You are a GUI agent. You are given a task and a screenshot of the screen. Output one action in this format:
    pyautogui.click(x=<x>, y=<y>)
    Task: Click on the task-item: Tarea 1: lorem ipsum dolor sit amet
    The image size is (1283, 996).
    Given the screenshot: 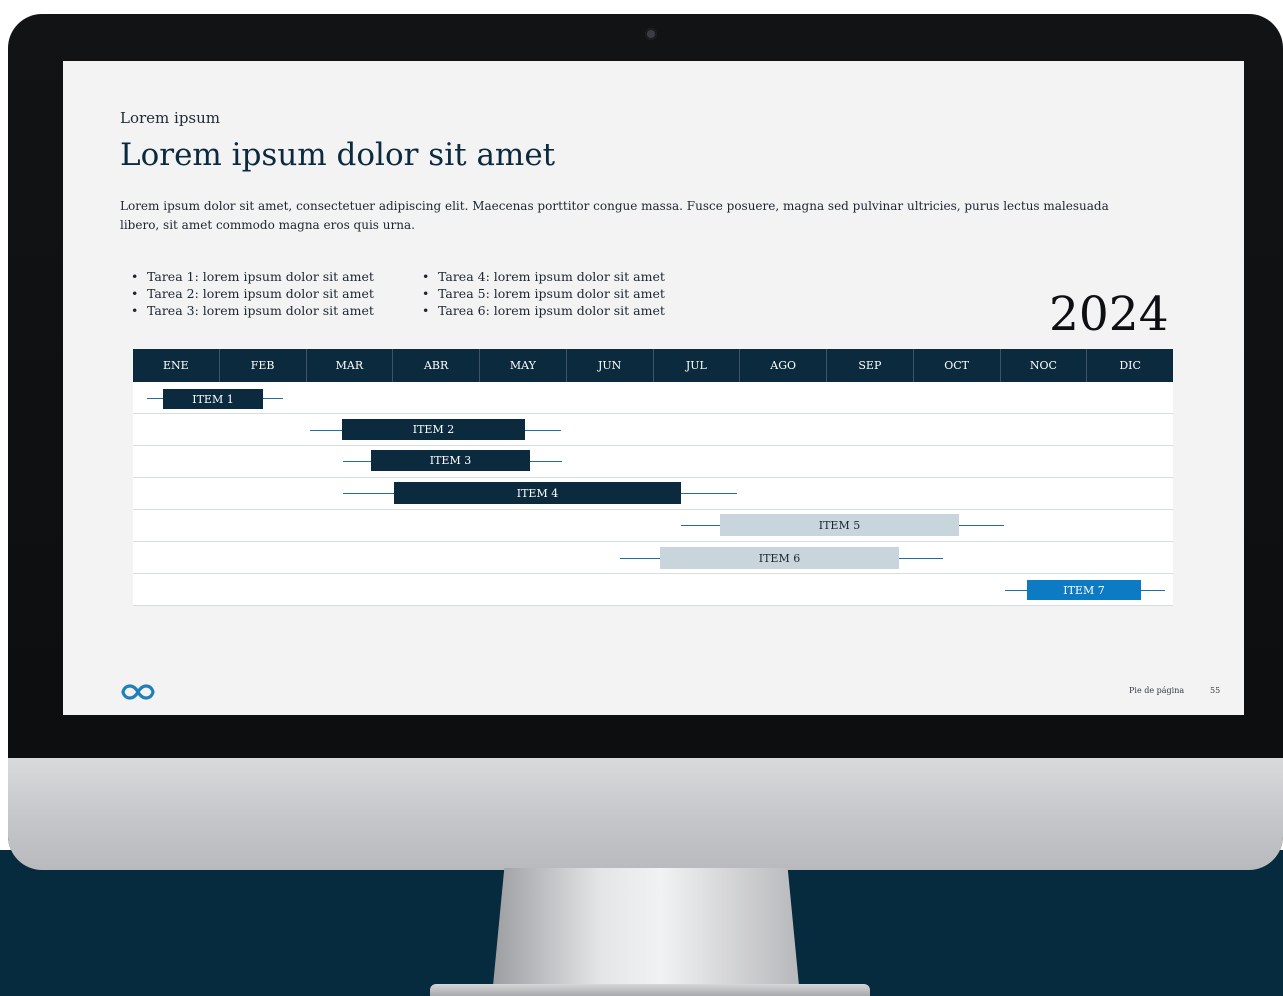 What is the action you would take?
    pyautogui.click(x=252, y=276)
    